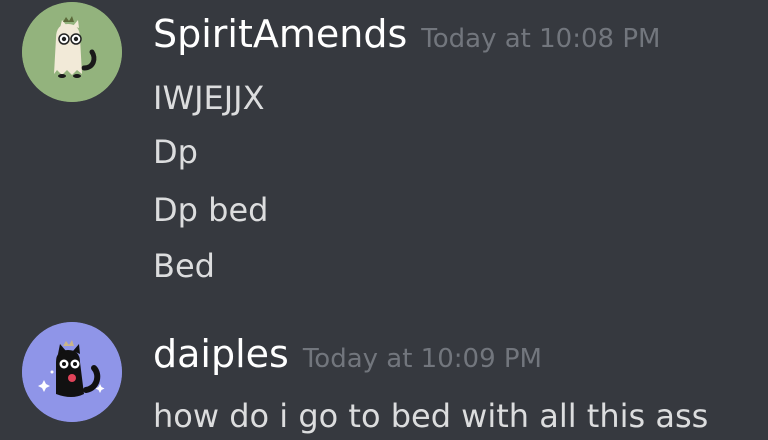 This screenshot has height=440, width=768. I want to click on timestamp: Today at 10:08 PM, so click(541, 39).